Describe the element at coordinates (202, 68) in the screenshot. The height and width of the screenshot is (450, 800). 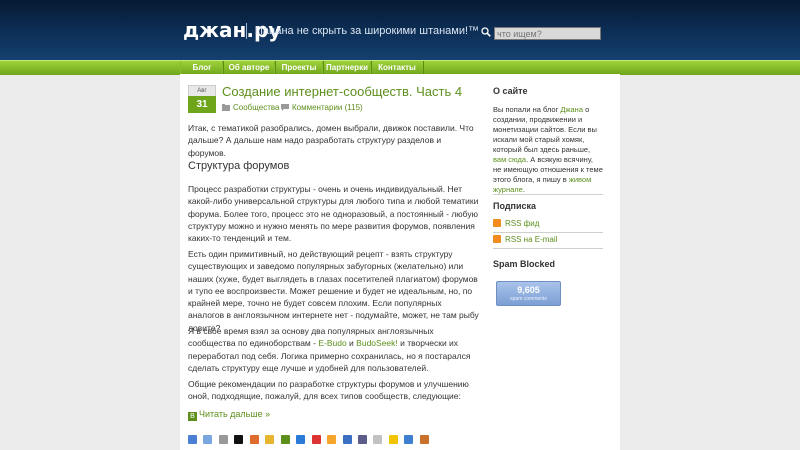
I see `nav-item-blog: Блог` at that location.